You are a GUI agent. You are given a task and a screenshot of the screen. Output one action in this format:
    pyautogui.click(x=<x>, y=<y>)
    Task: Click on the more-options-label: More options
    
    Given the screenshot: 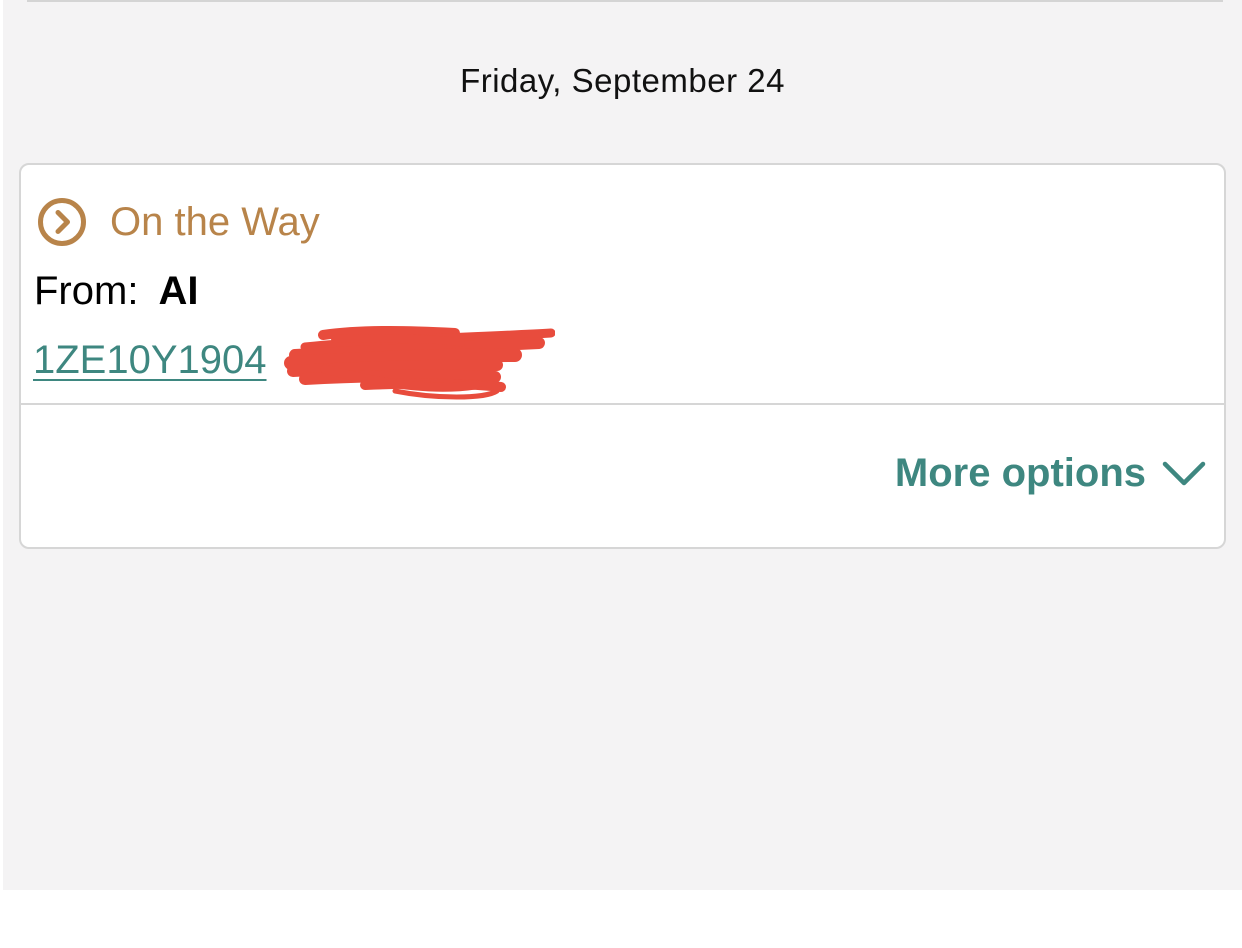 What is the action you would take?
    pyautogui.click(x=1020, y=473)
    